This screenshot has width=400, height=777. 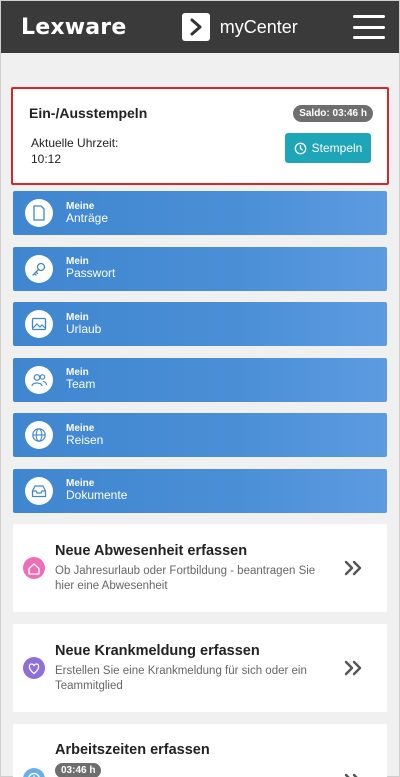 What do you see at coordinates (200, 490) in the screenshot?
I see `nav-item-dokumente: Meine Dokumente` at bounding box center [200, 490].